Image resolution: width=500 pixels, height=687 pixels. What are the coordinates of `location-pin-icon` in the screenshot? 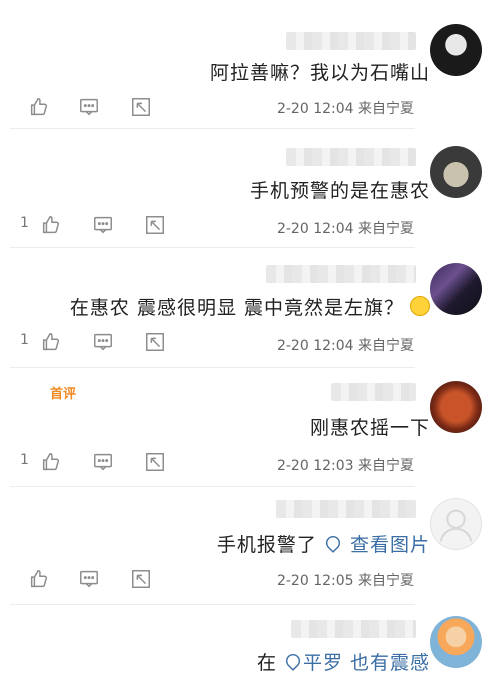 It's located at (293, 661).